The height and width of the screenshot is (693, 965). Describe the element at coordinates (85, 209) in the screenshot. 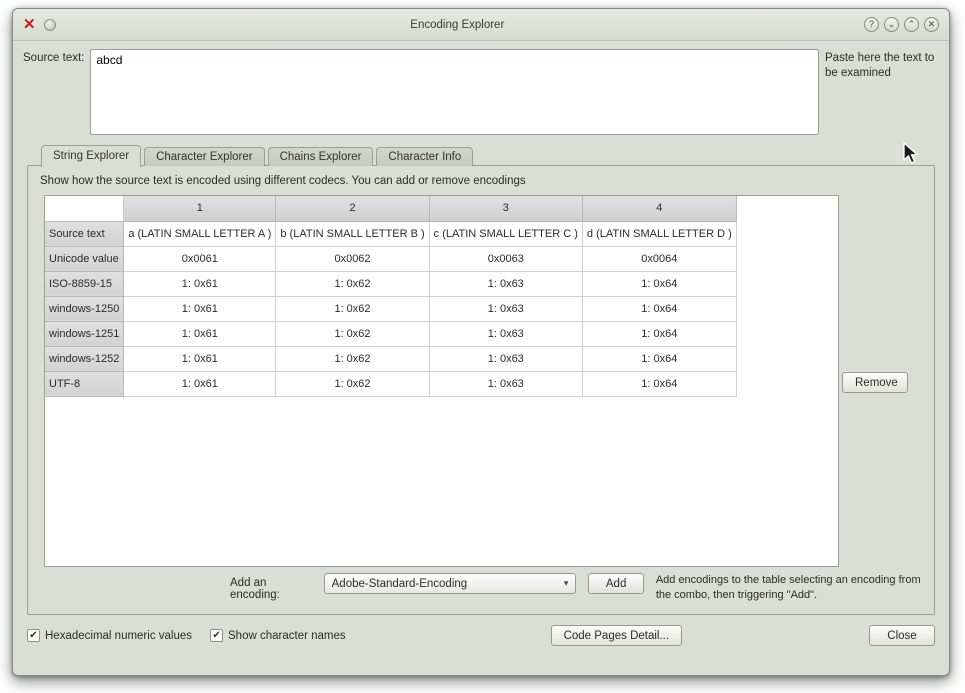

I see `table-corner` at that location.